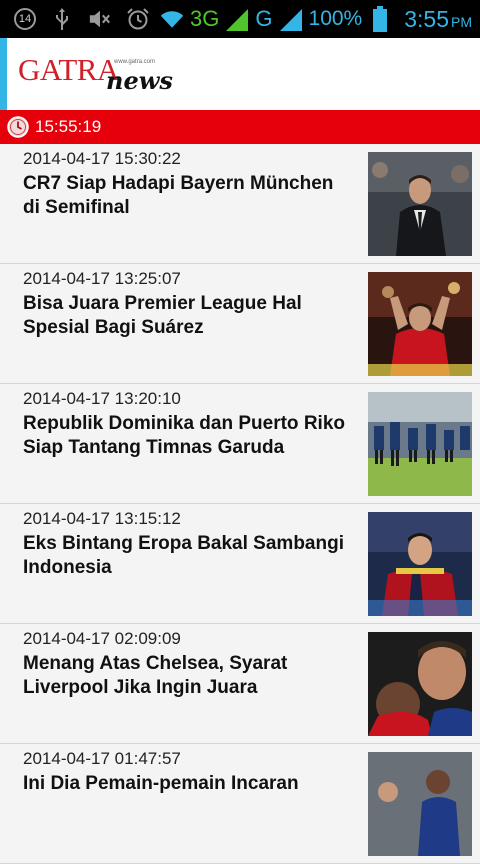  Describe the element at coordinates (102, 638) in the screenshot. I see `article-date: 2014-04-17 02:09:09` at that location.